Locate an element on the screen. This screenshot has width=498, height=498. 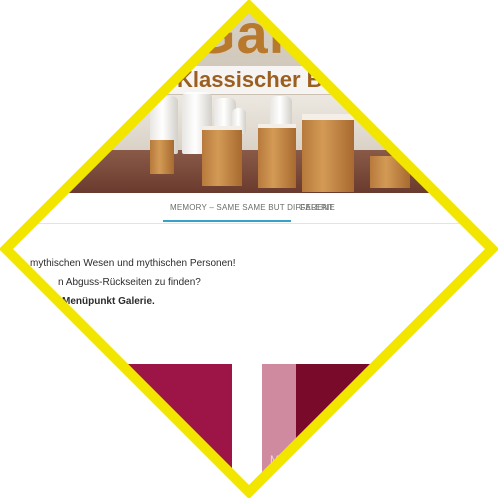
hero-subtitle: Klassischer B is located at coordinates (250, 79).